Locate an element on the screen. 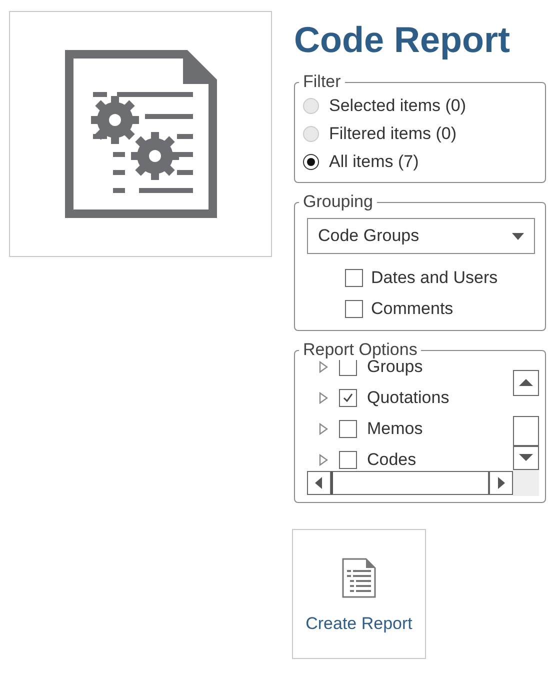  grouping-dropdown: Code Groups is located at coordinates (421, 236).